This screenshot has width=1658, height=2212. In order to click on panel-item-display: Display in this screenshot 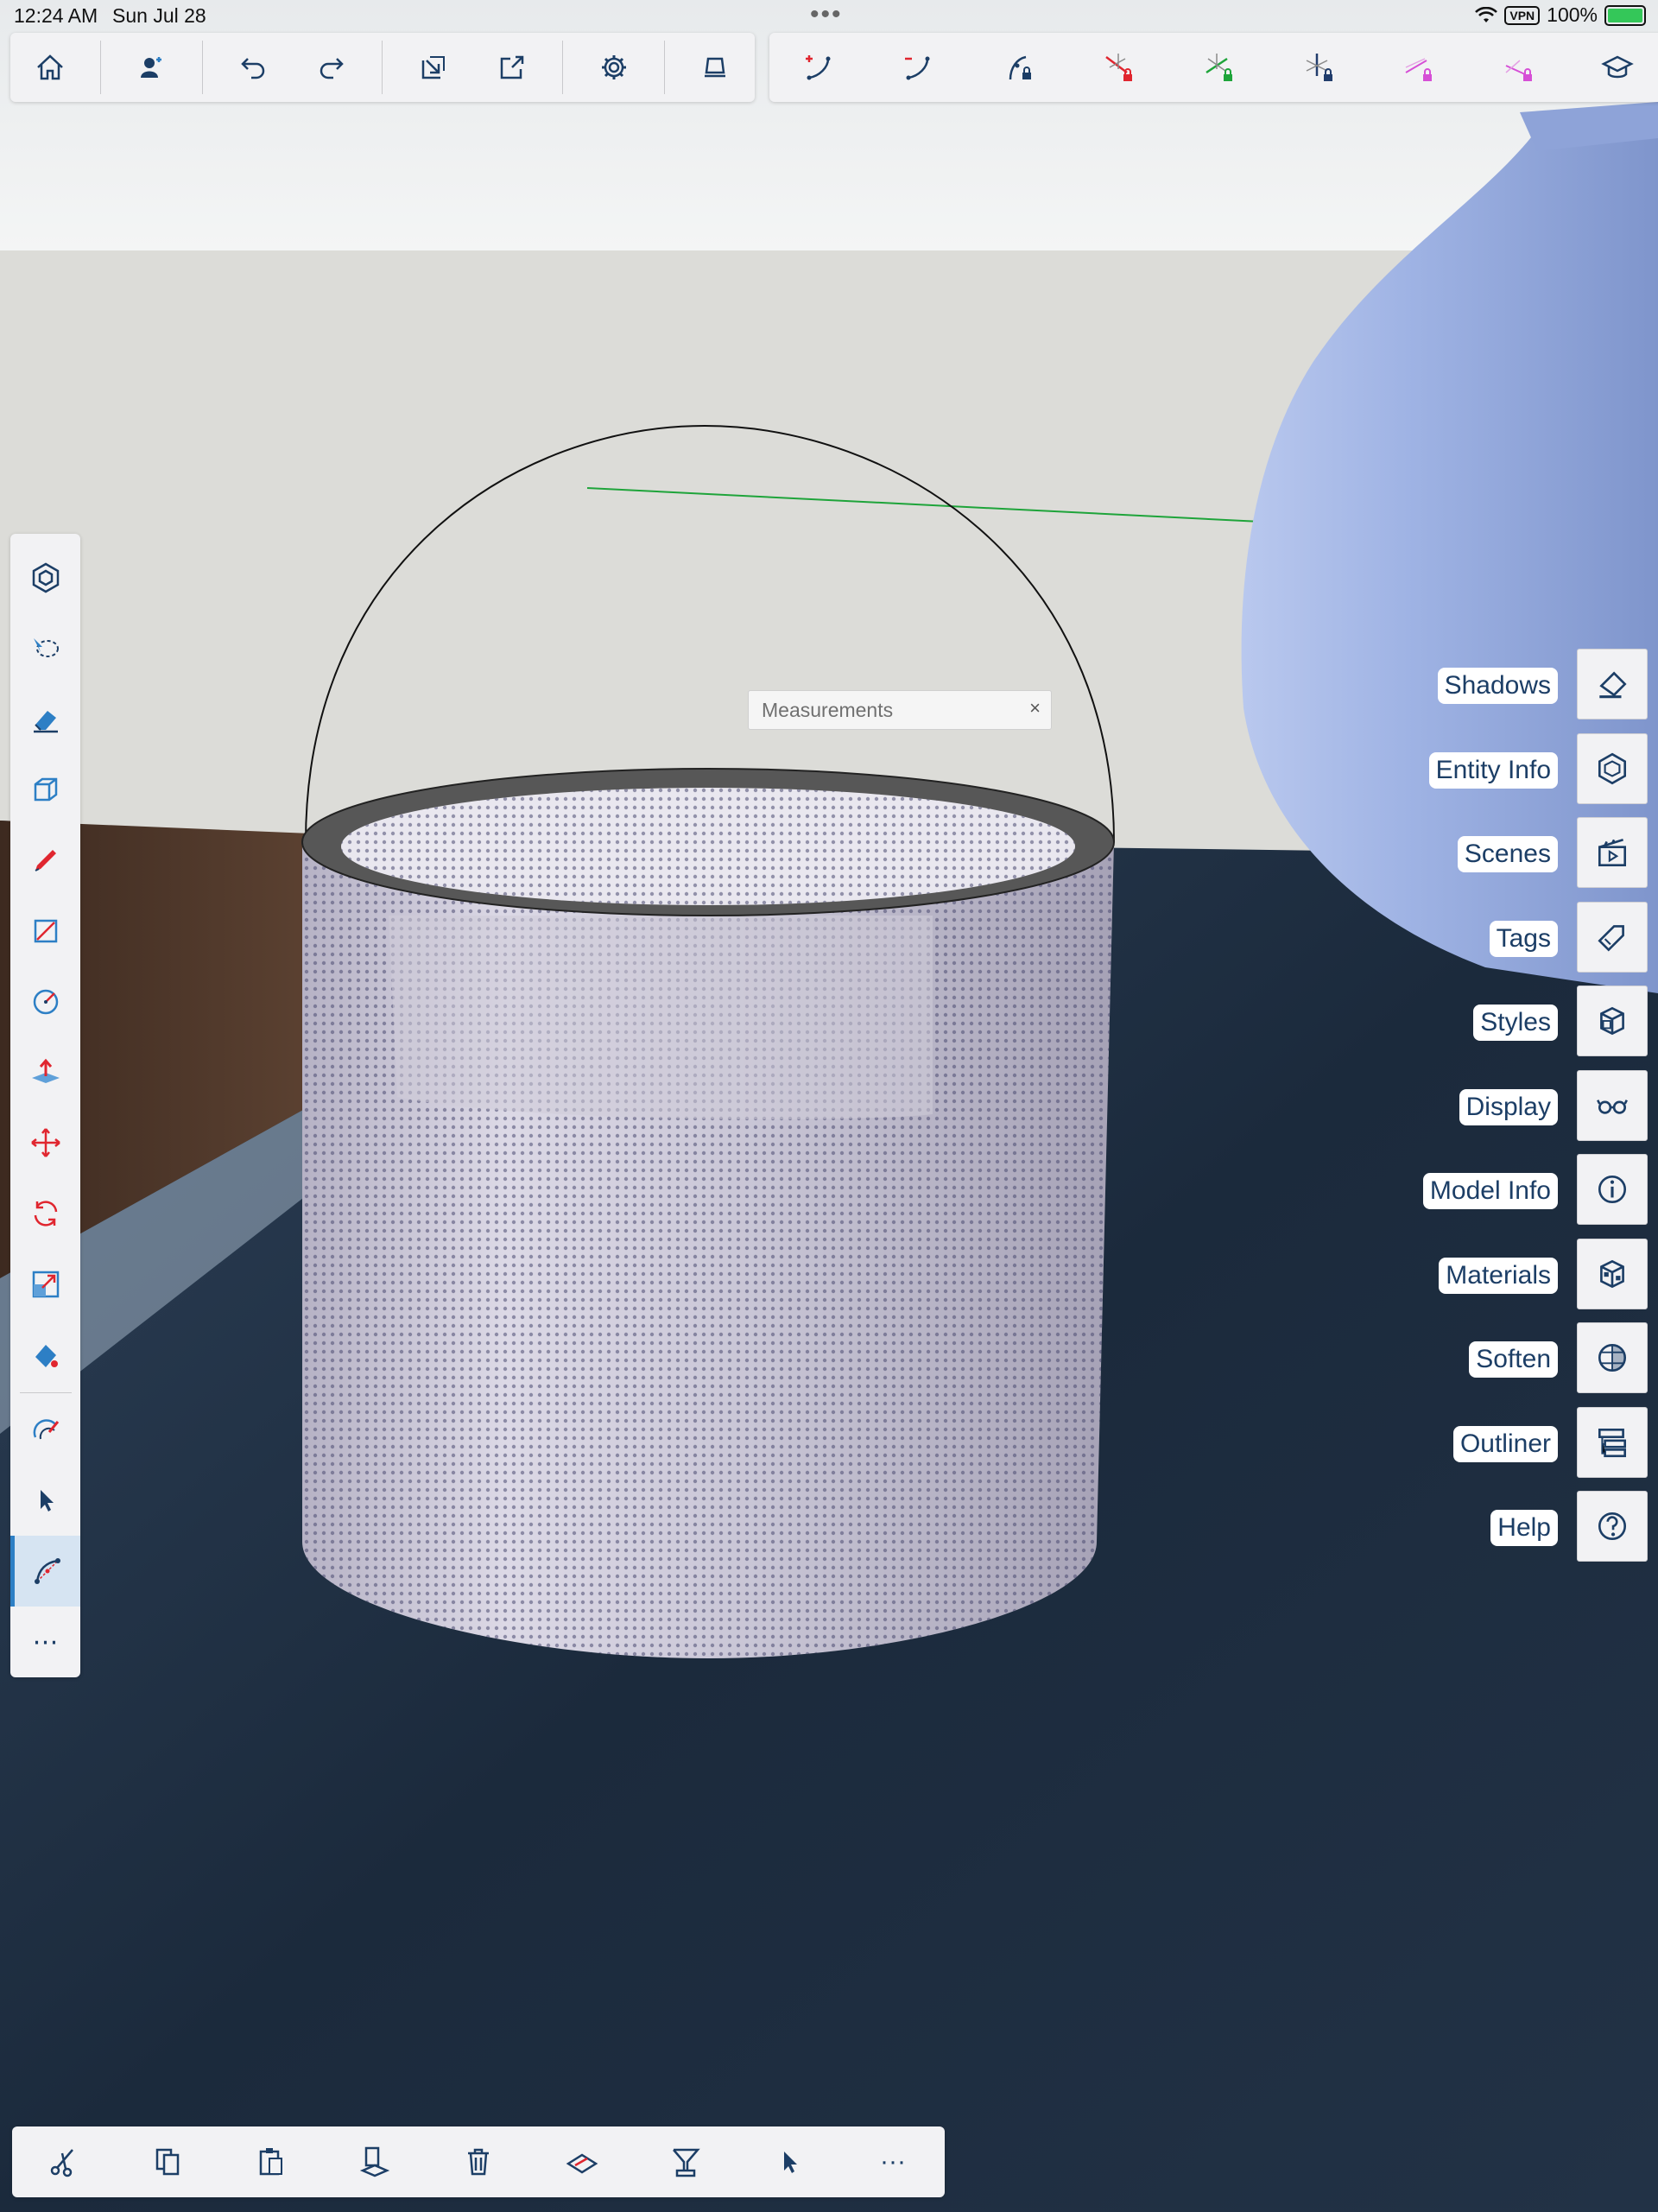, I will do `click(1493, 1105)`.